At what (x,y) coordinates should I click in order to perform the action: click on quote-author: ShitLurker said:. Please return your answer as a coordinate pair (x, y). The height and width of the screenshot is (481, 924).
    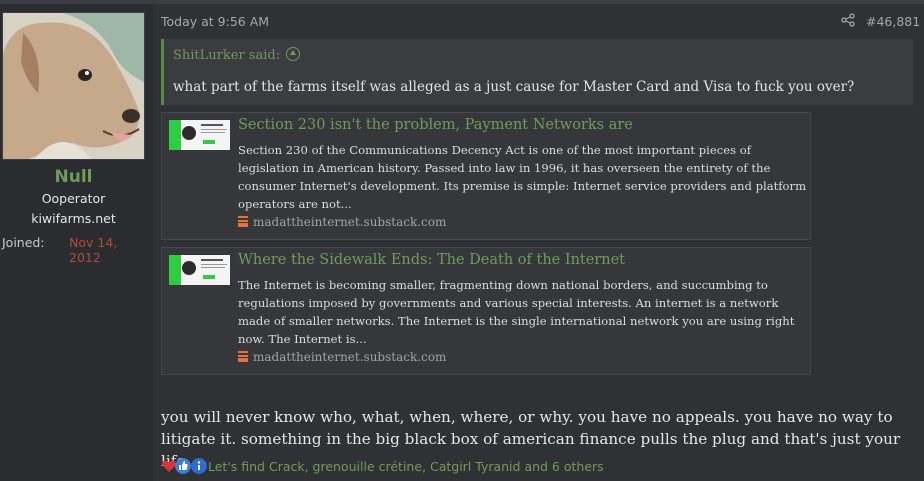
    Looking at the image, I should click on (226, 55).